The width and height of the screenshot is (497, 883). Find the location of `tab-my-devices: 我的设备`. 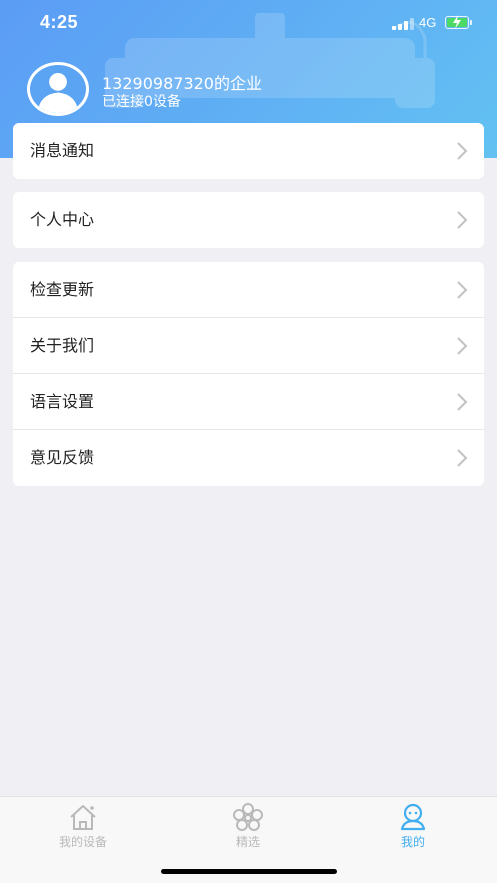

tab-my-devices: 我的设备 is located at coordinates (83, 828).